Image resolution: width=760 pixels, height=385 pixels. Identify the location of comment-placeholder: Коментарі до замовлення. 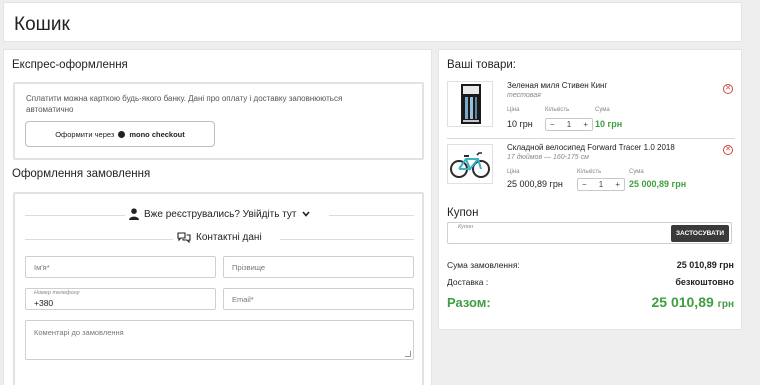
(79, 332).